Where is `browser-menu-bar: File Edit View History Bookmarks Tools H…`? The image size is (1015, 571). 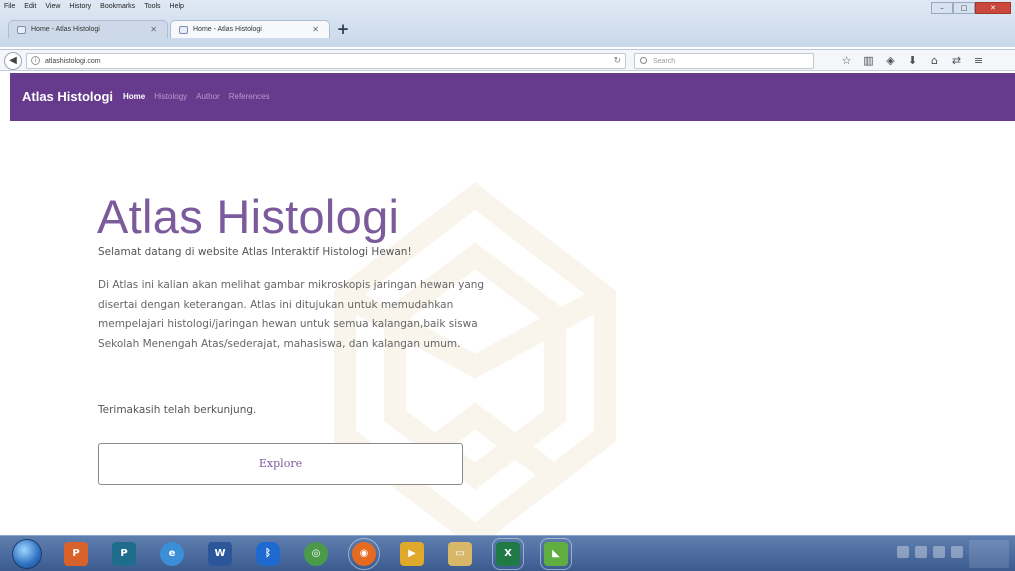 browser-menu-bar: File Edit View History Bookmarks Tools H… is located at coordinates (94, 7).